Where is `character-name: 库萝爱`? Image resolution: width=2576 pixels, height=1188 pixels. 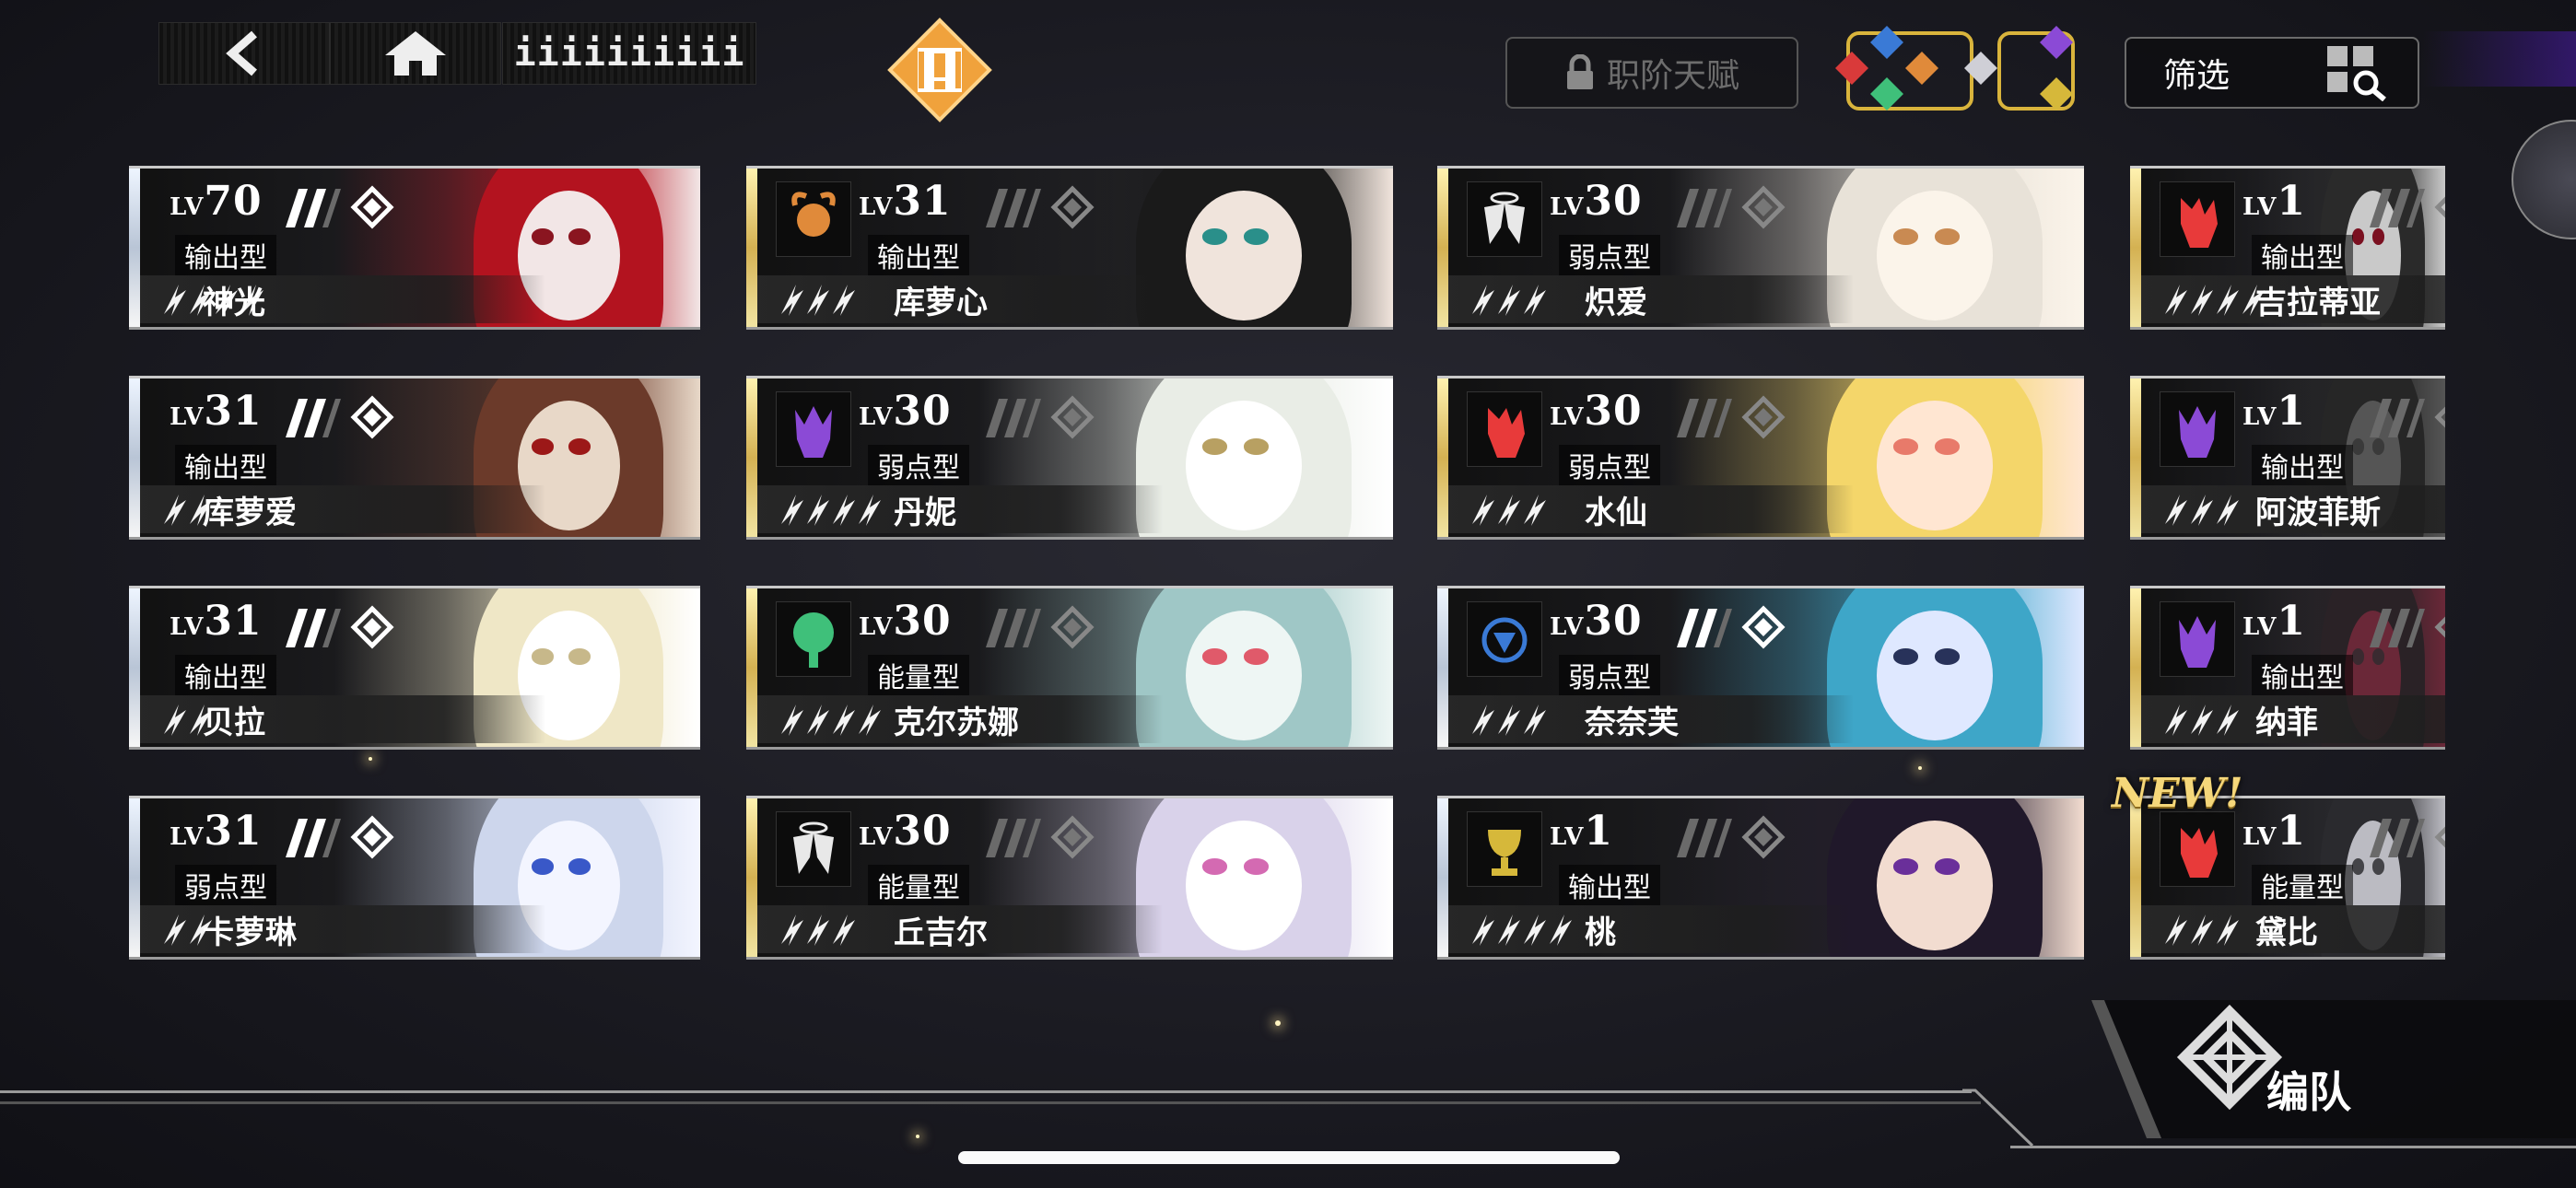 character-name: 库萝爱 is located at coordinates (250, 513).